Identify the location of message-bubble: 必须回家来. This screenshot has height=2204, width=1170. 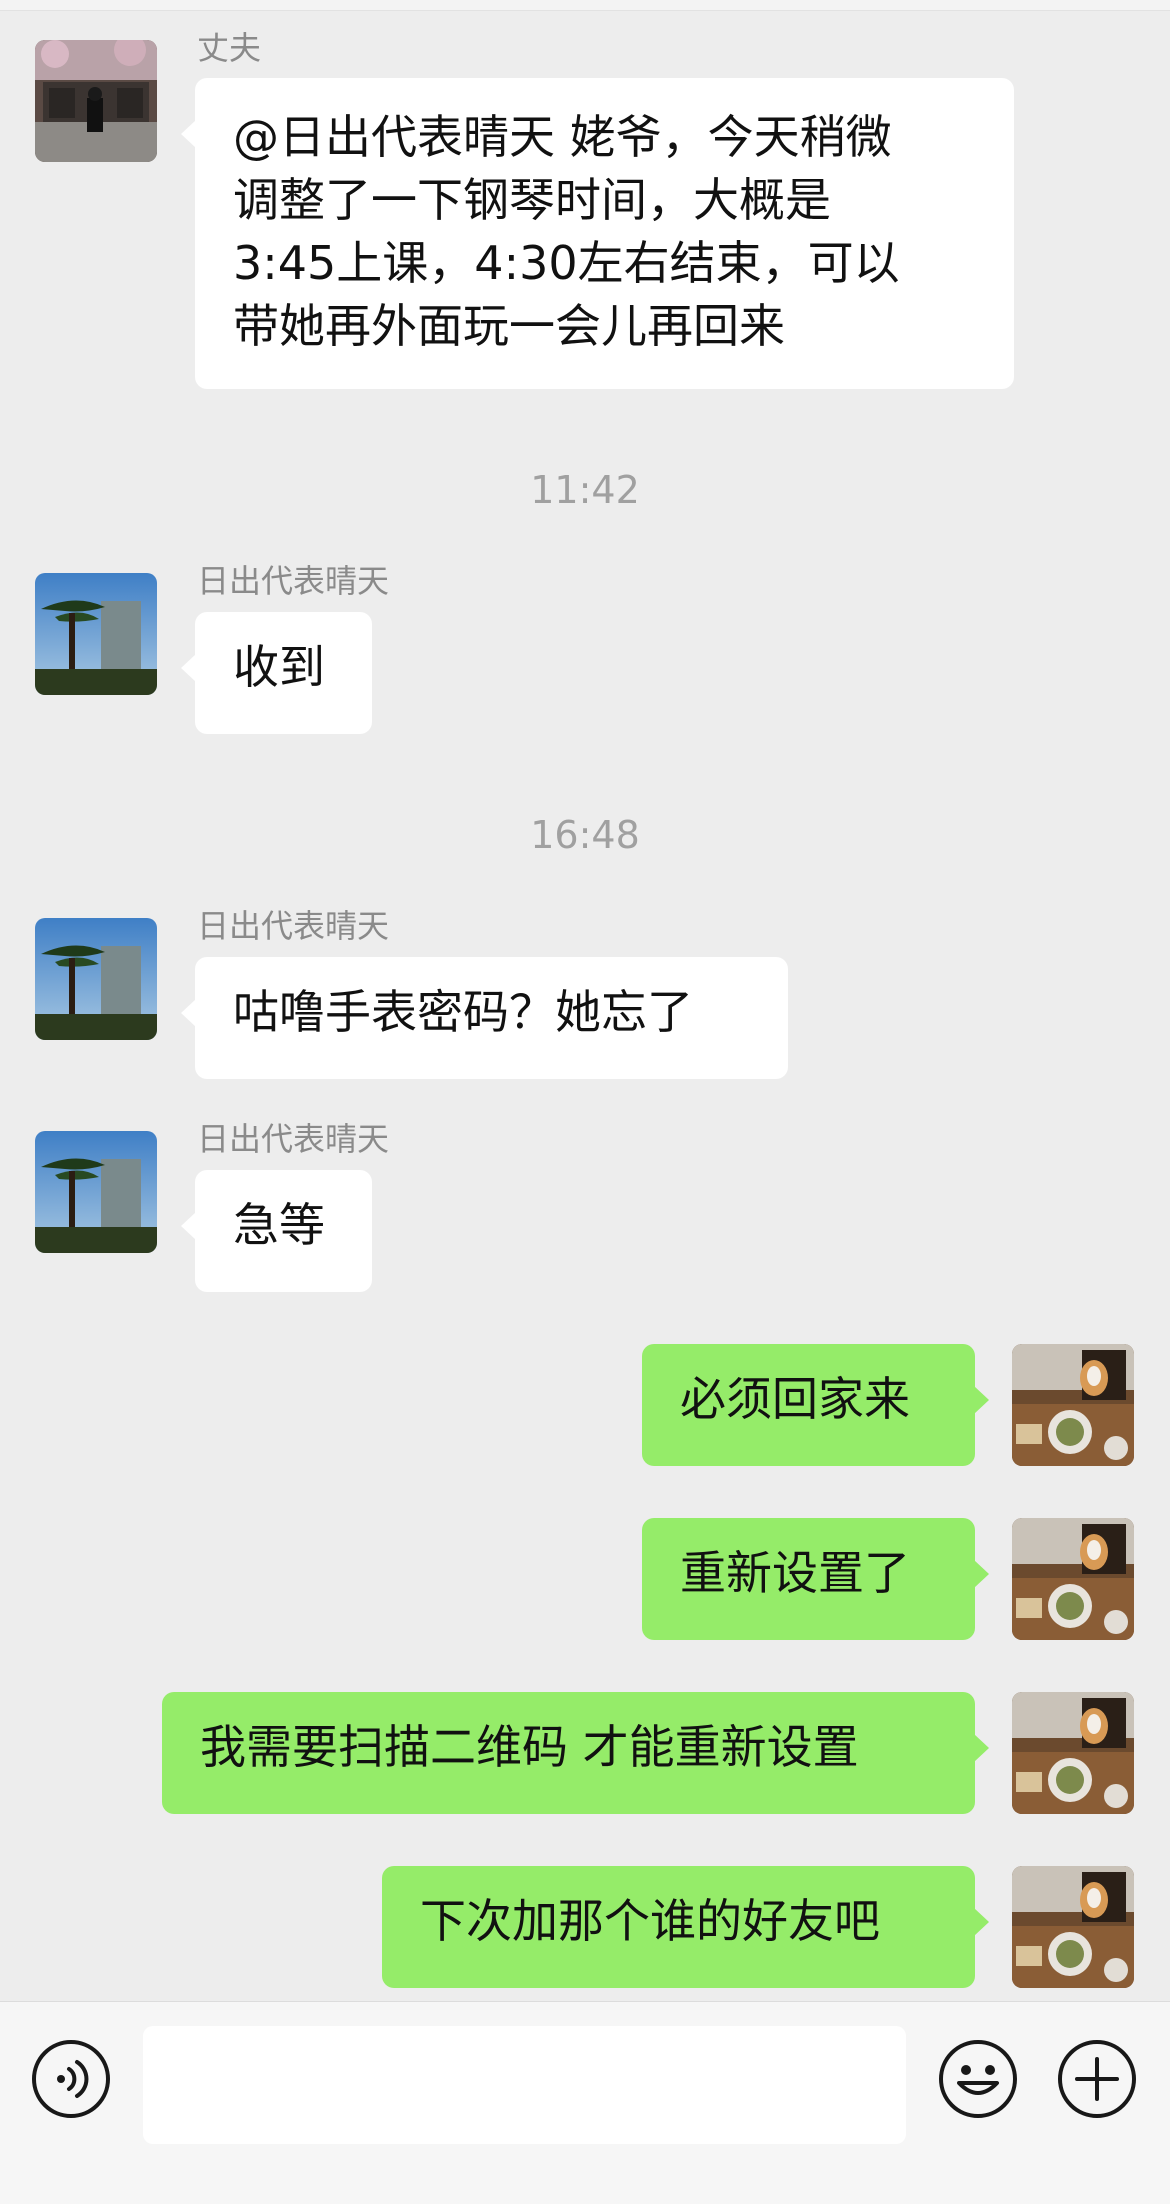
(815, 1405).